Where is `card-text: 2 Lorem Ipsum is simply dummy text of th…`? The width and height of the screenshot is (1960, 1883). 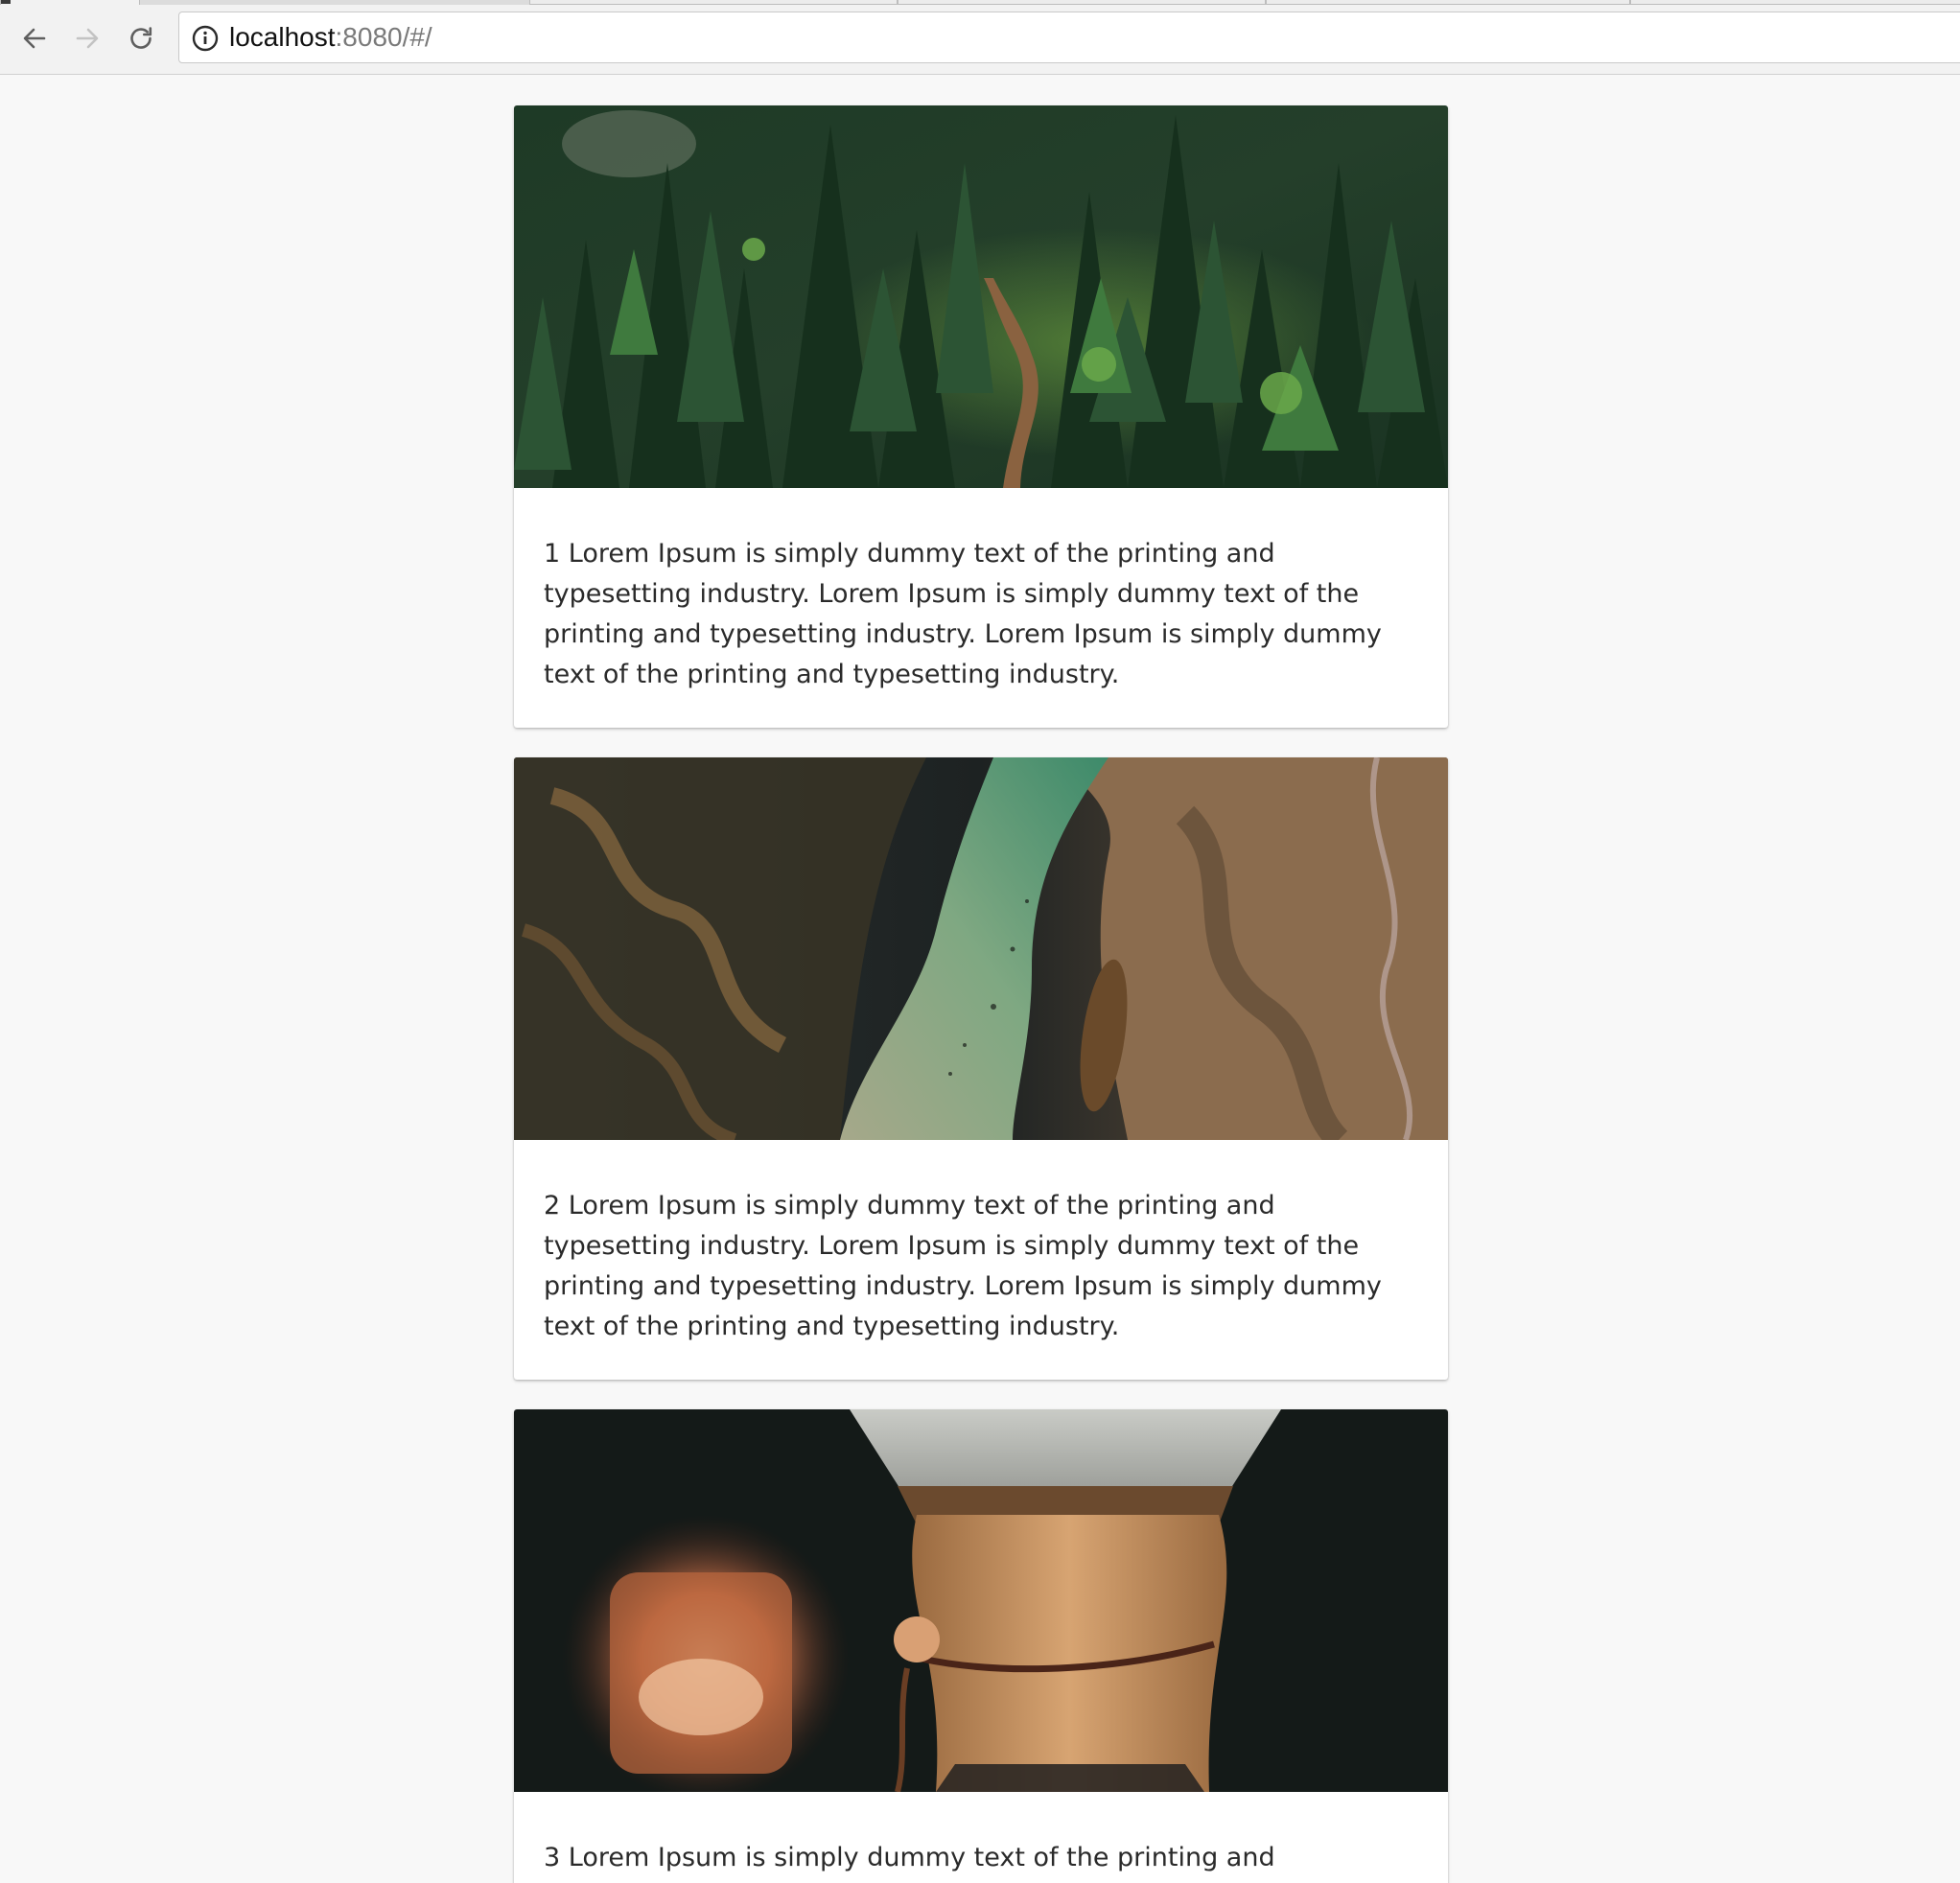
card-text: 2 Lorem Ipsum is simply dummy text of th… is located at coordinates (963, 1266).